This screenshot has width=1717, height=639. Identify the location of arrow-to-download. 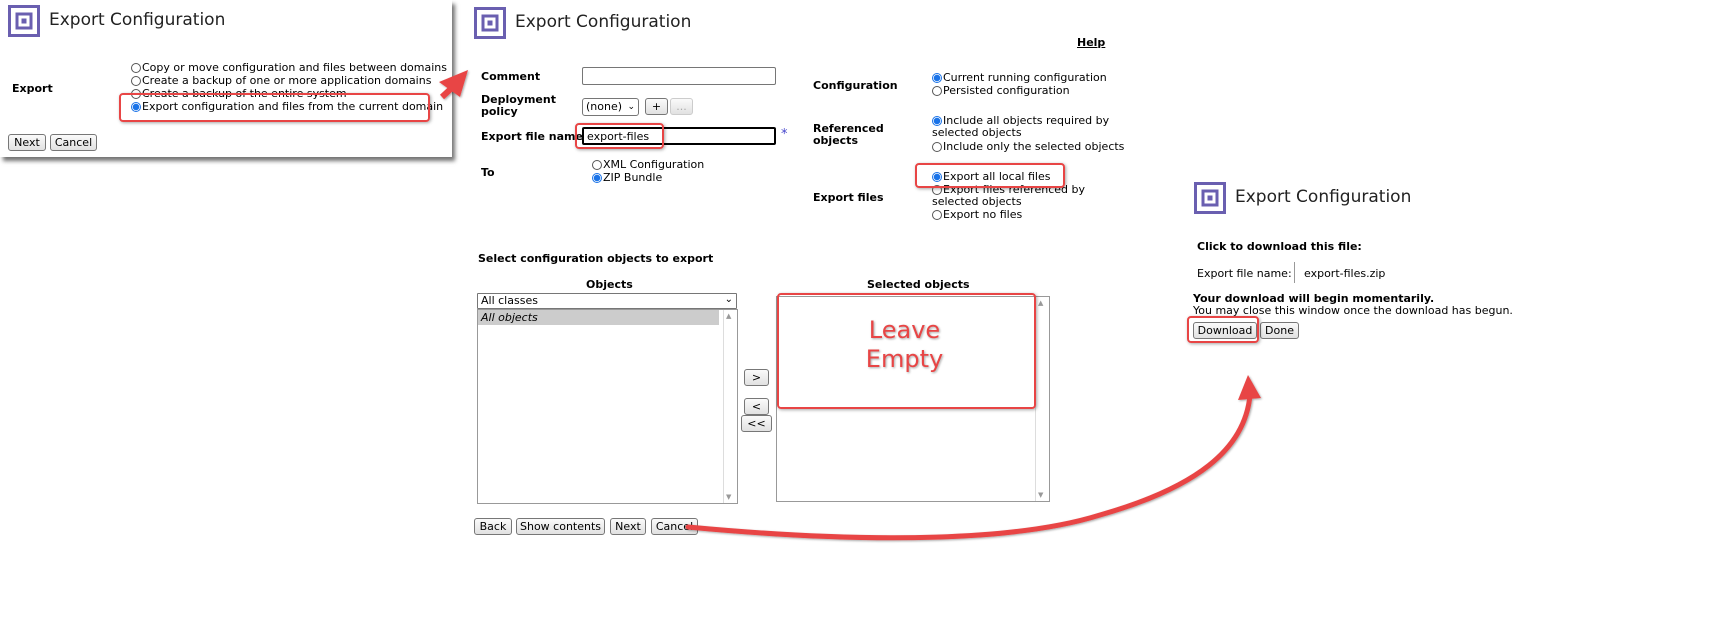
(973, 458).